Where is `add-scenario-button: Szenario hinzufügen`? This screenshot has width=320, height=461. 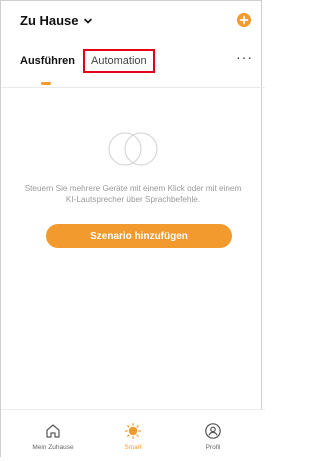 add-scenario-button: Szenario hinzufügen is located at coordinates (139, 236).